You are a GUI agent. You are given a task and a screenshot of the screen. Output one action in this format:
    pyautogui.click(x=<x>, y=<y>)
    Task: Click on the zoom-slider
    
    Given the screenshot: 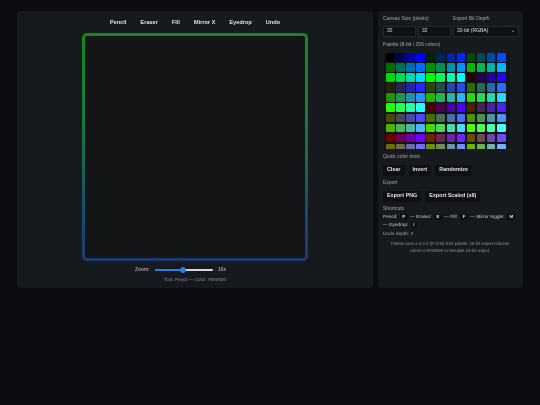 What is the action you would take?
    pyautogui.click(x=183, y=270)
    